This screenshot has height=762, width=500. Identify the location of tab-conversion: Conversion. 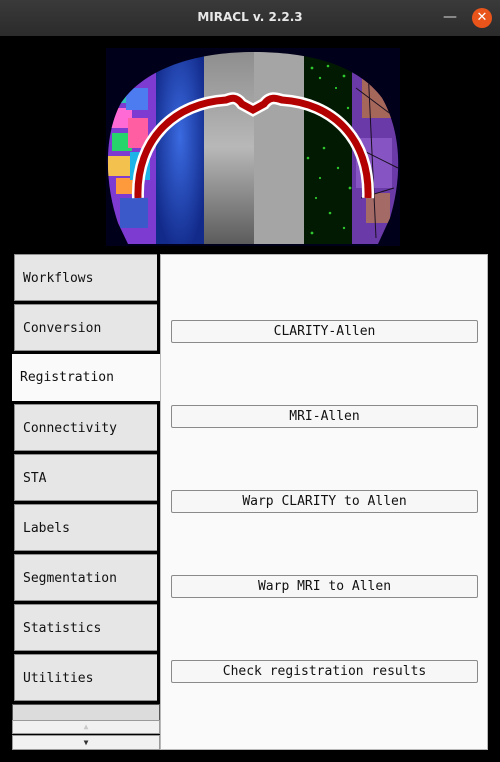
(85, 327).